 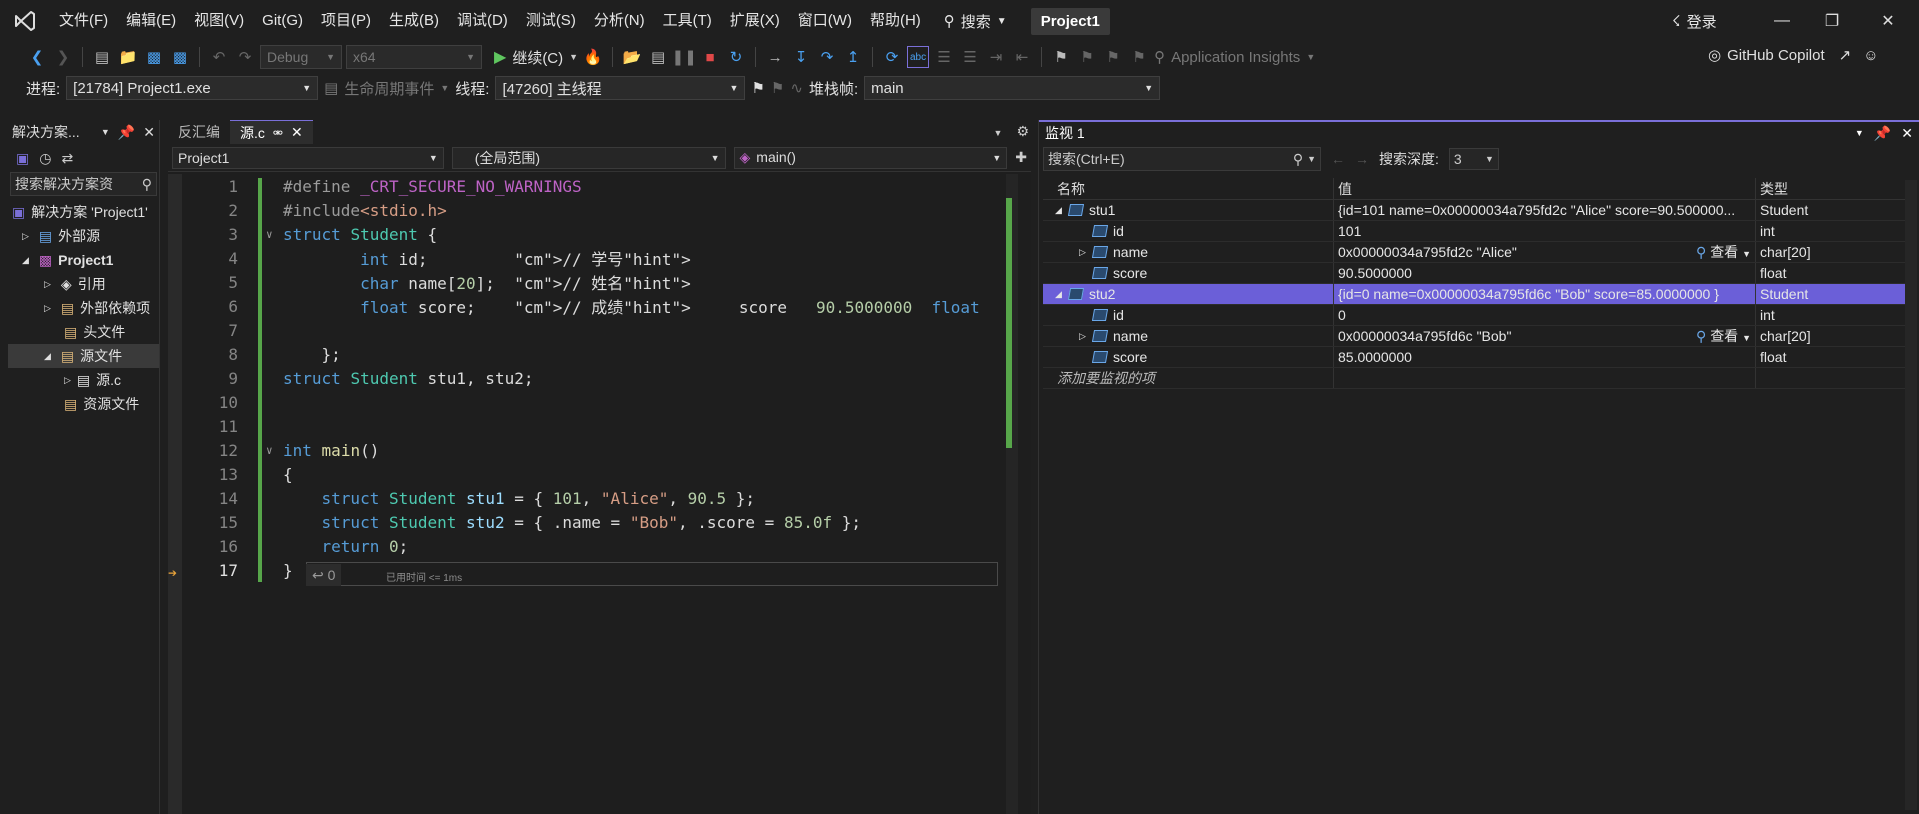 What do you see at coordinates (67, 158) in the screenshot?
I see `sync-icon: ⇄` at bounding box center [67, 158].